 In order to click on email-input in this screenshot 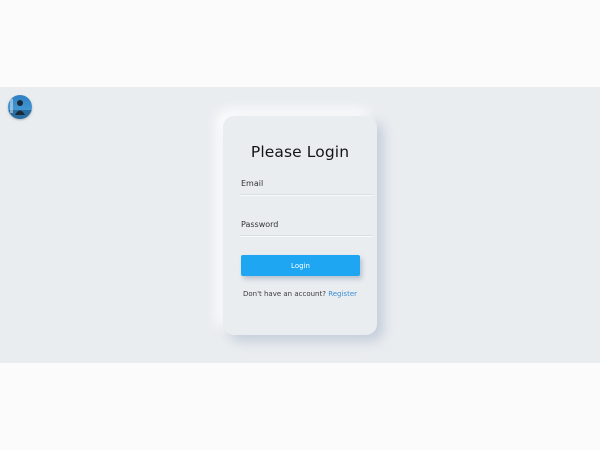, I will do `click(306, 186)`.